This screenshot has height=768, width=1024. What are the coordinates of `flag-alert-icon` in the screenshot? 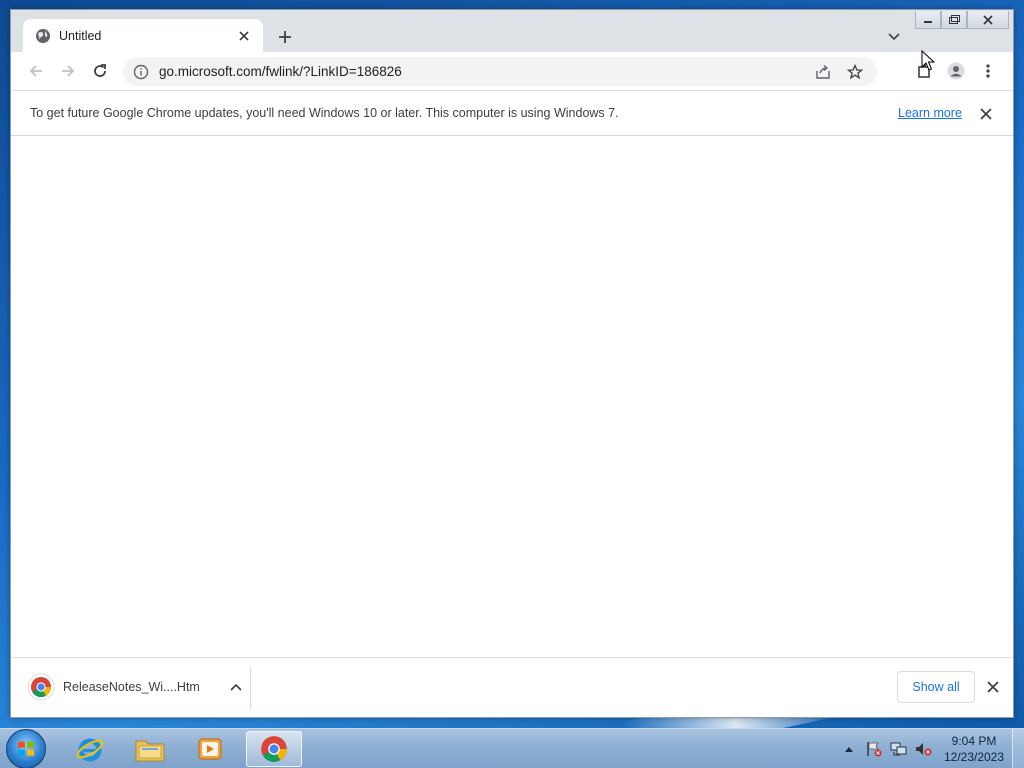 It's located at (874, 749).